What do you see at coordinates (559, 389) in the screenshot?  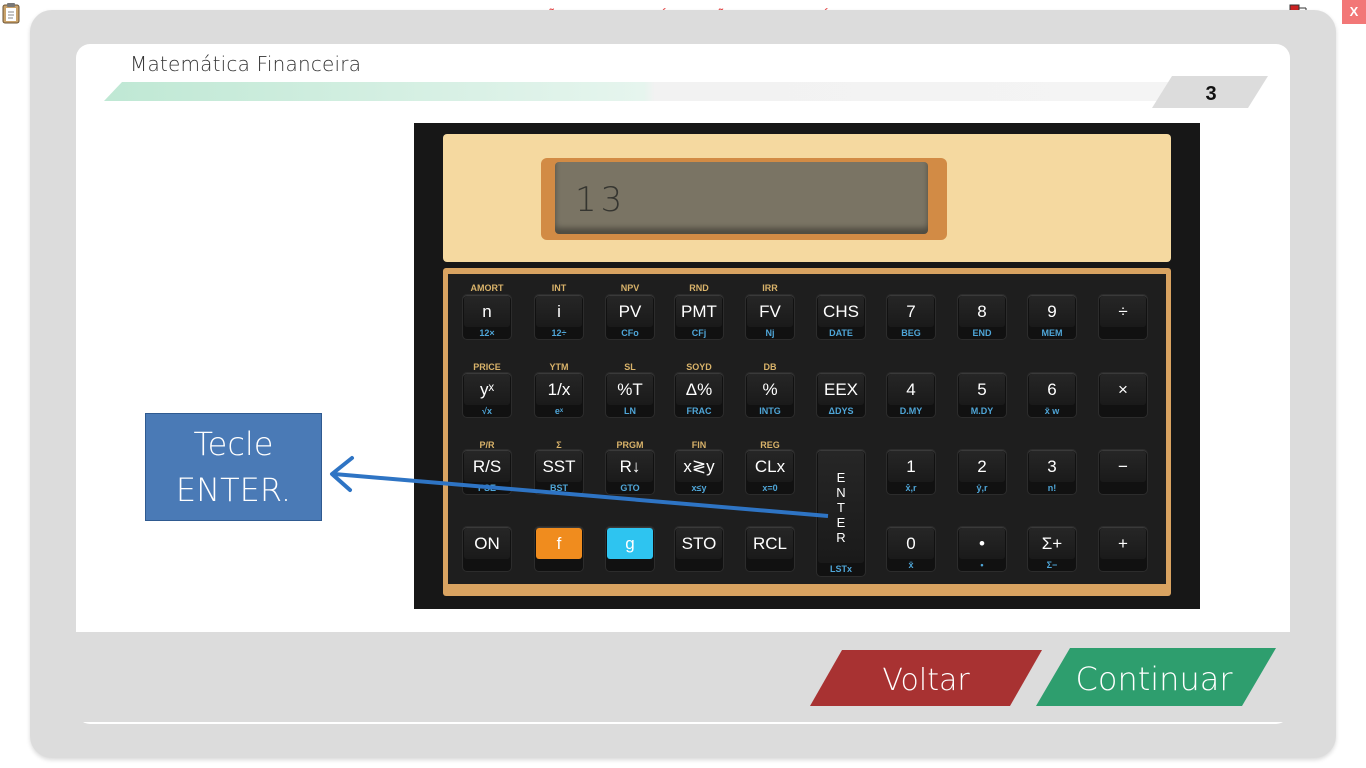 I see `key-label: 1/x` at bounding box center [559, 389].